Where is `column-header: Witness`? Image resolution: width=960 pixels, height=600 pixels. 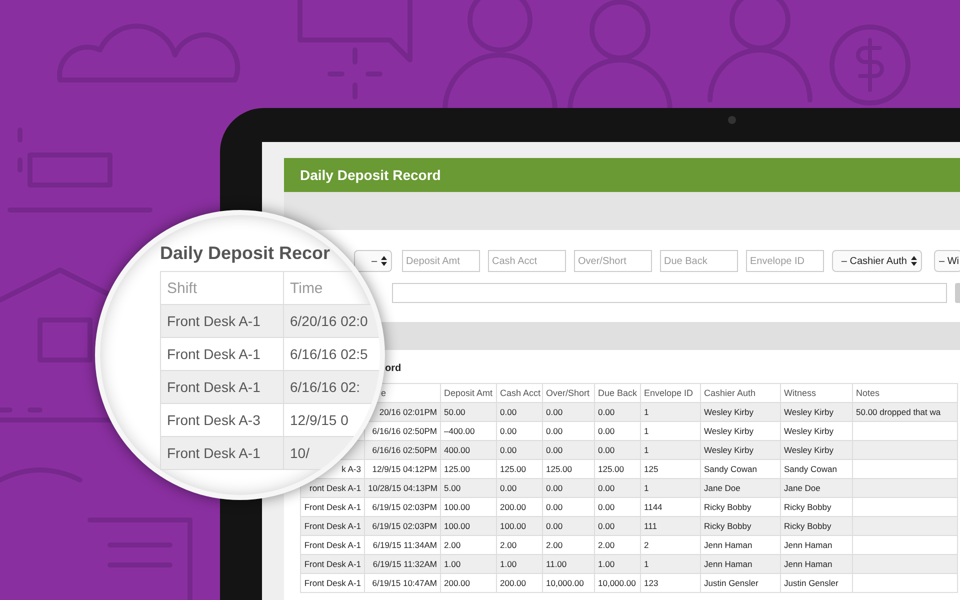
column-header: Witness is located at coordinates (800, 393).